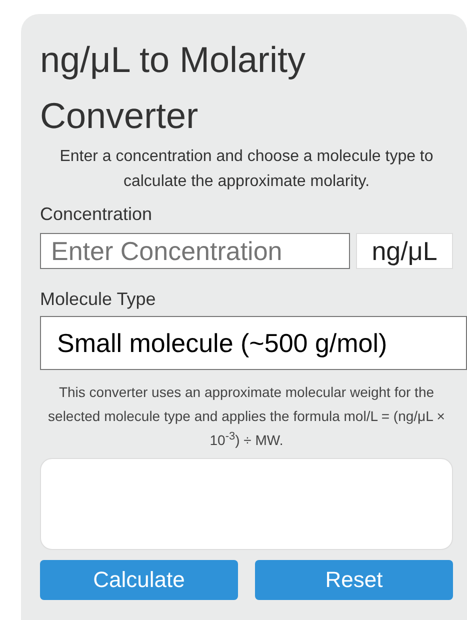 Image resolution: width=467 pixels, height=620 pixels. I want to click on concentration-input: Enter Concentration, so click(195, 251).